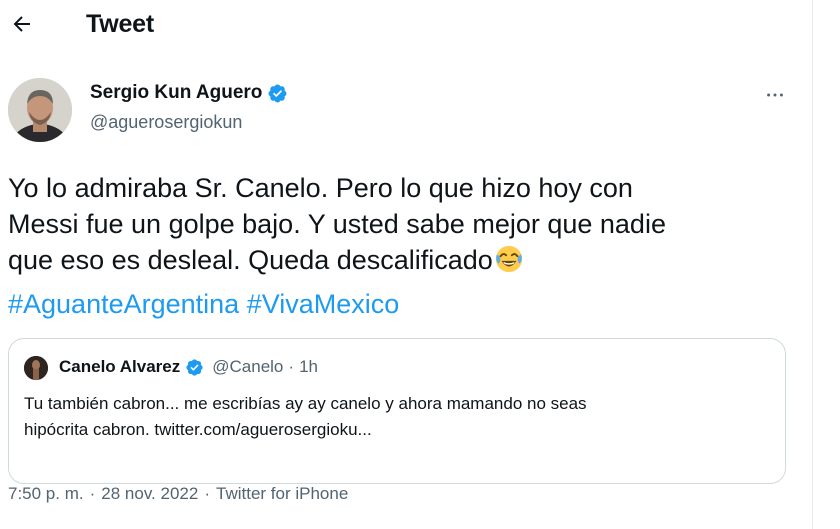 This screenshot has width=840, height=529. I want to click on tweet-line: que eso es desleal. Queda descalificado, so click(250, 260).